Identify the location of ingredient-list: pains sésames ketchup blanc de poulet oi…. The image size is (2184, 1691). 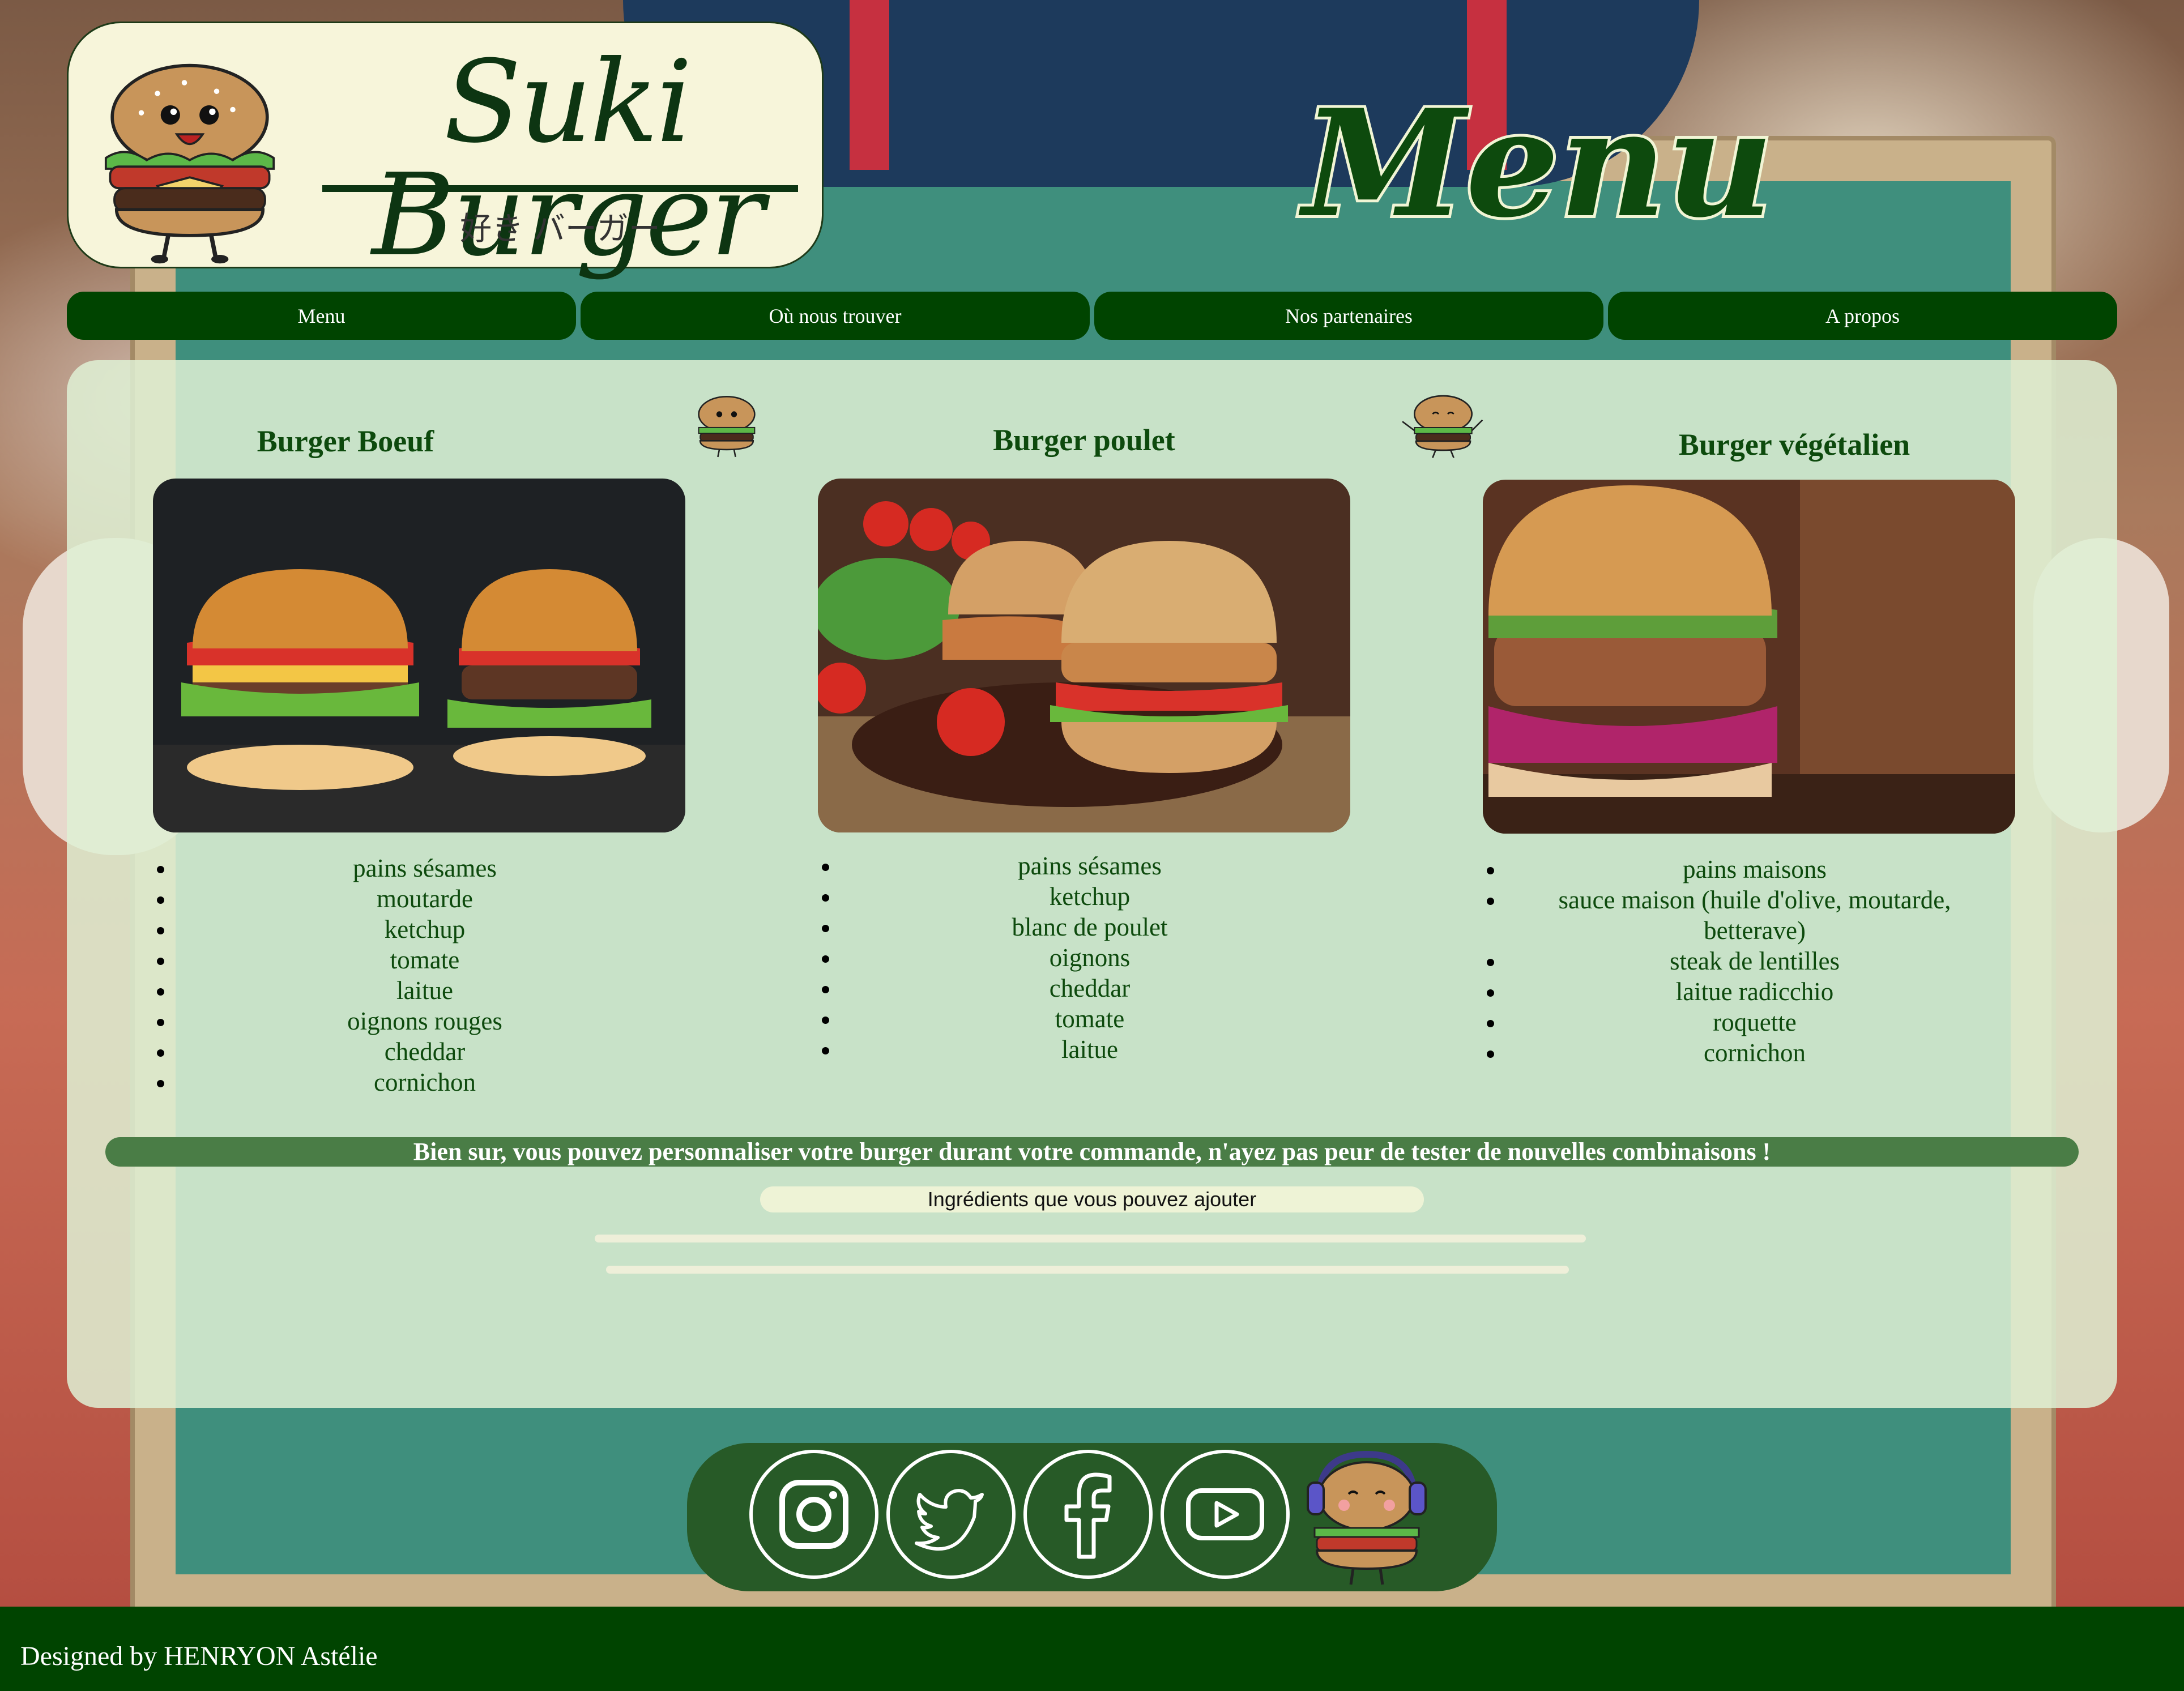
(1078, 958).